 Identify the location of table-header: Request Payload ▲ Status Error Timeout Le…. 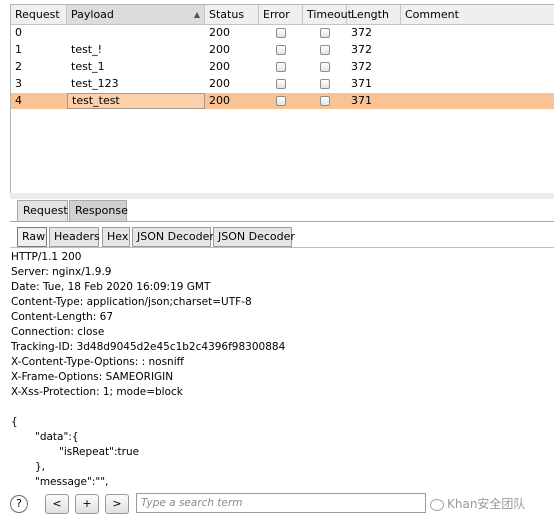
(282, 15).